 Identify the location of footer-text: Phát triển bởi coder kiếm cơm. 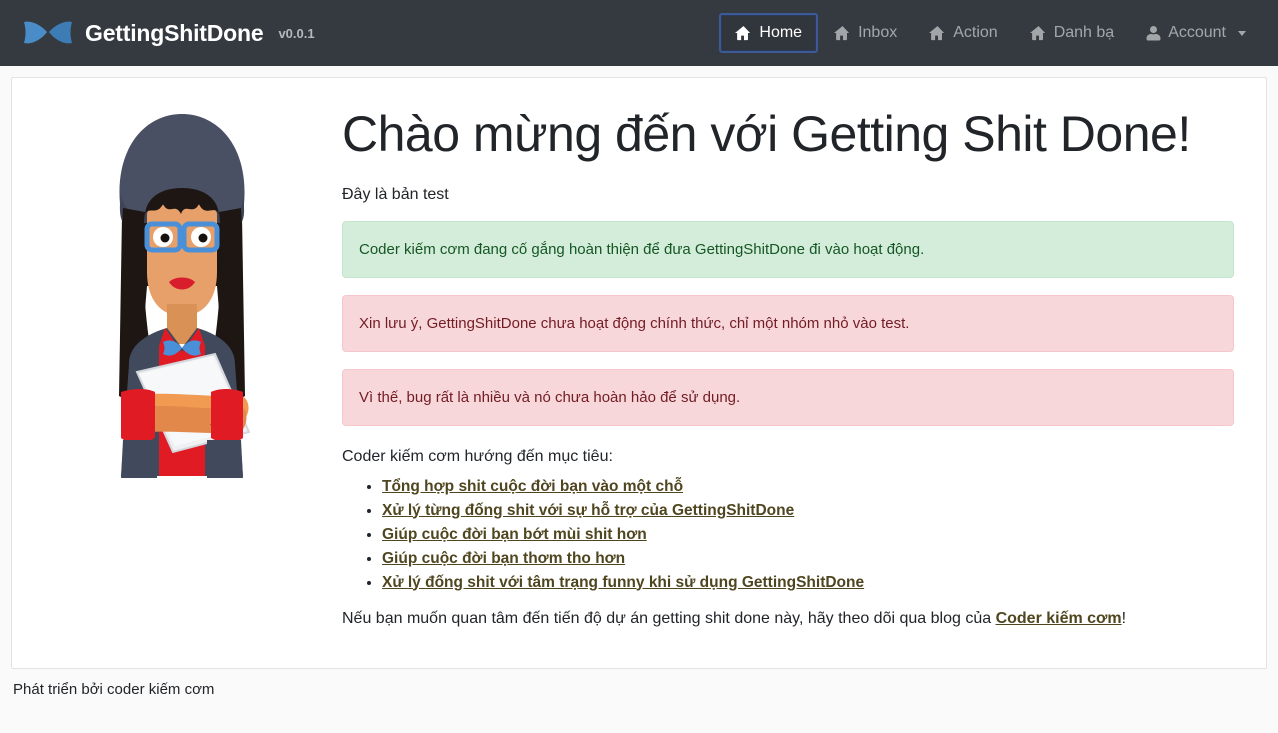
(114, 689).